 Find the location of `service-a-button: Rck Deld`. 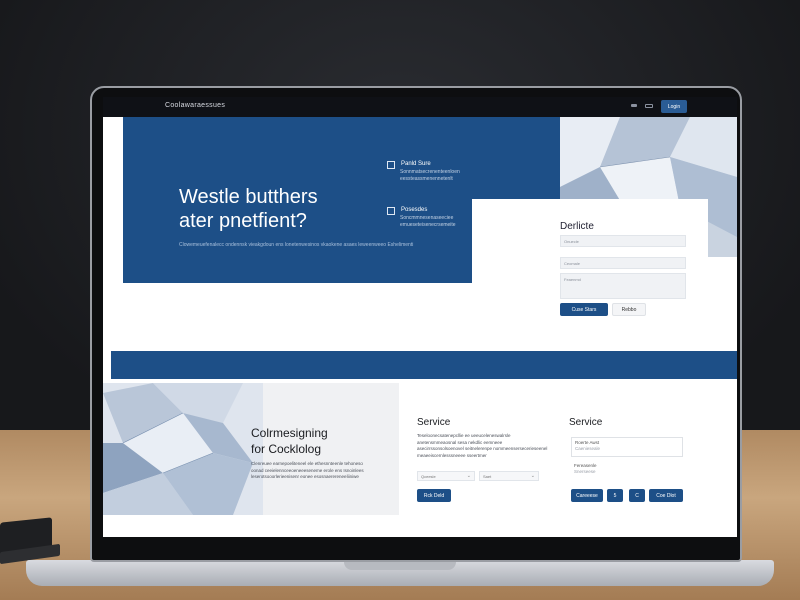

service-a-button: Rck Deld is located at coordinates (434, 495).